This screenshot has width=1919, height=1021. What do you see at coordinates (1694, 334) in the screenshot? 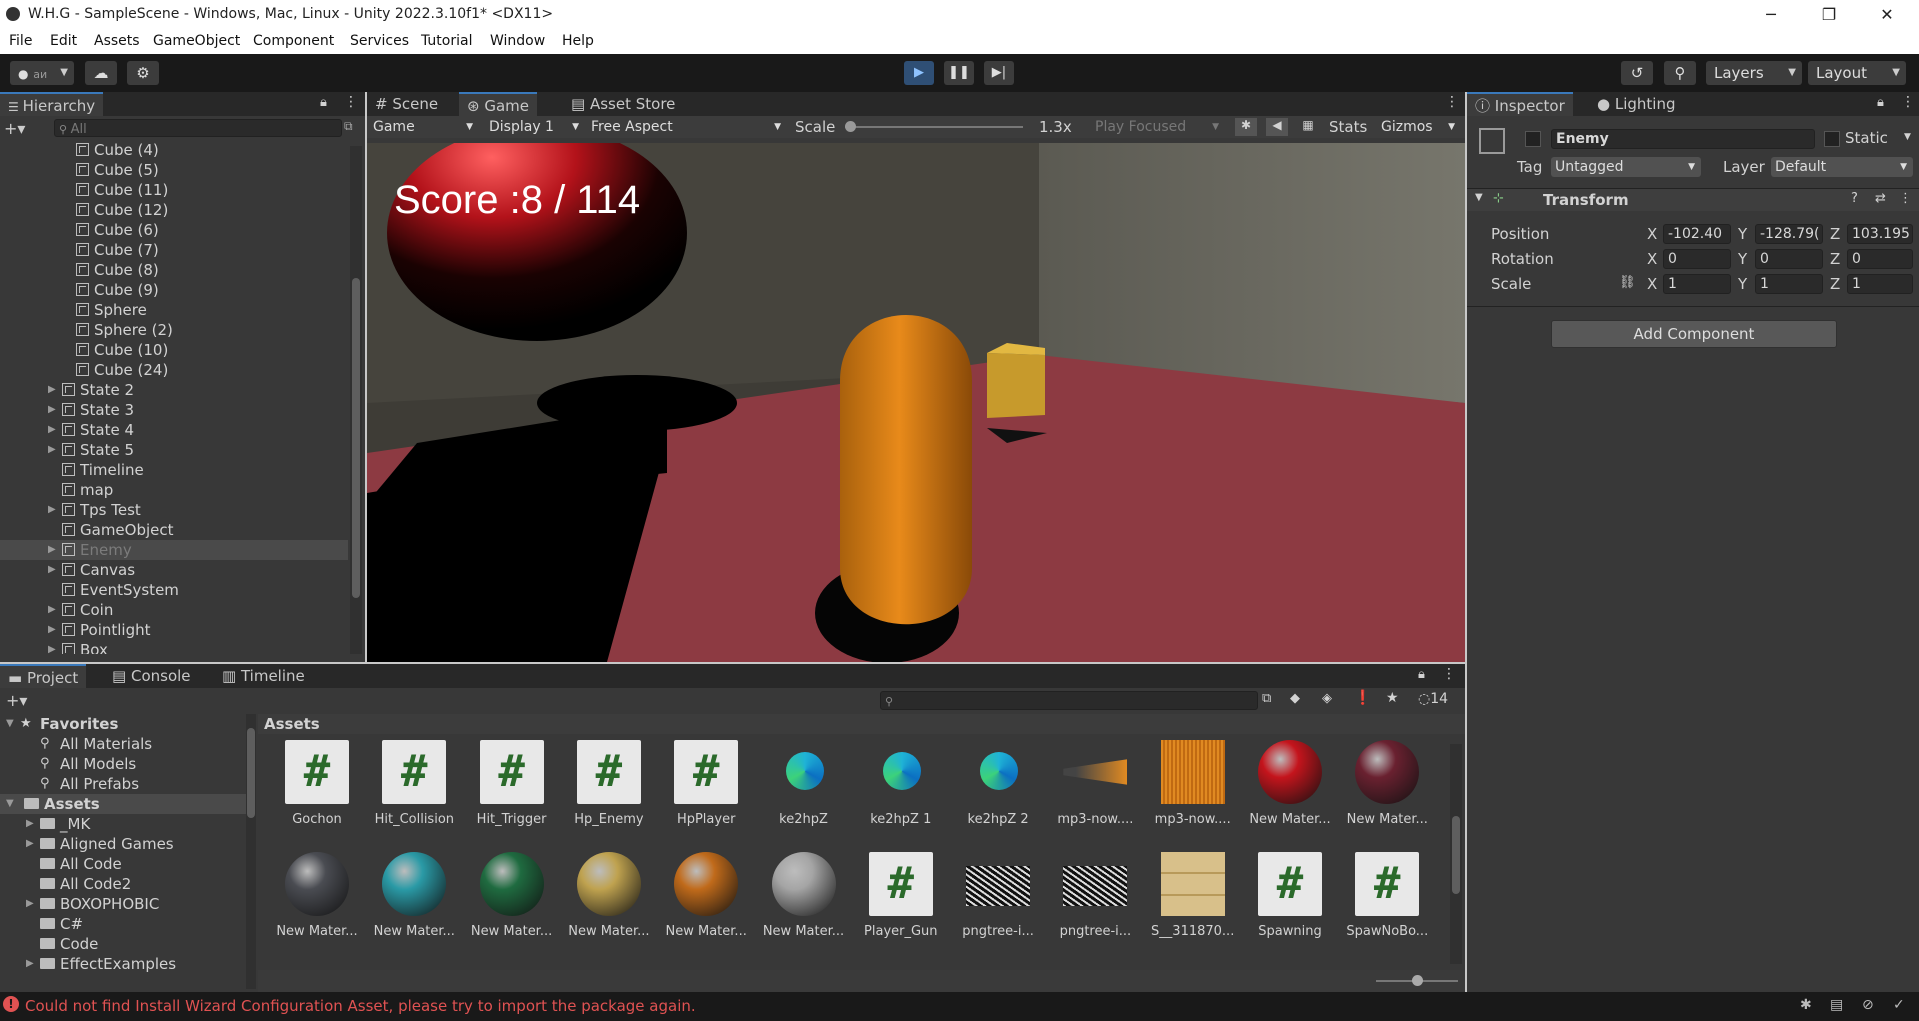
I see `add-component-button: Add Component` at bounding box center [1694, 334].